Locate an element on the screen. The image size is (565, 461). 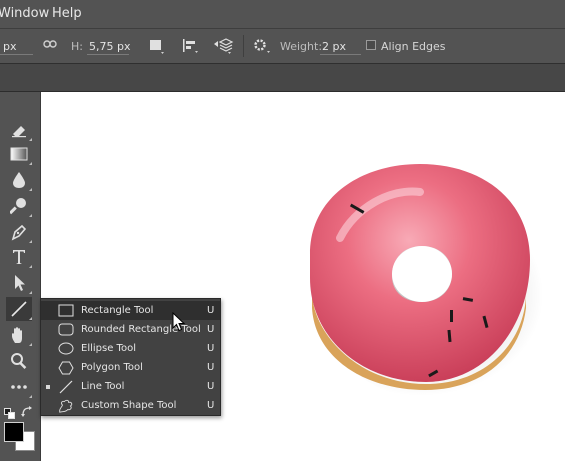
flyout-item-ellipse-tool: Ellipse Tool U is located at coordinates (130, 348).